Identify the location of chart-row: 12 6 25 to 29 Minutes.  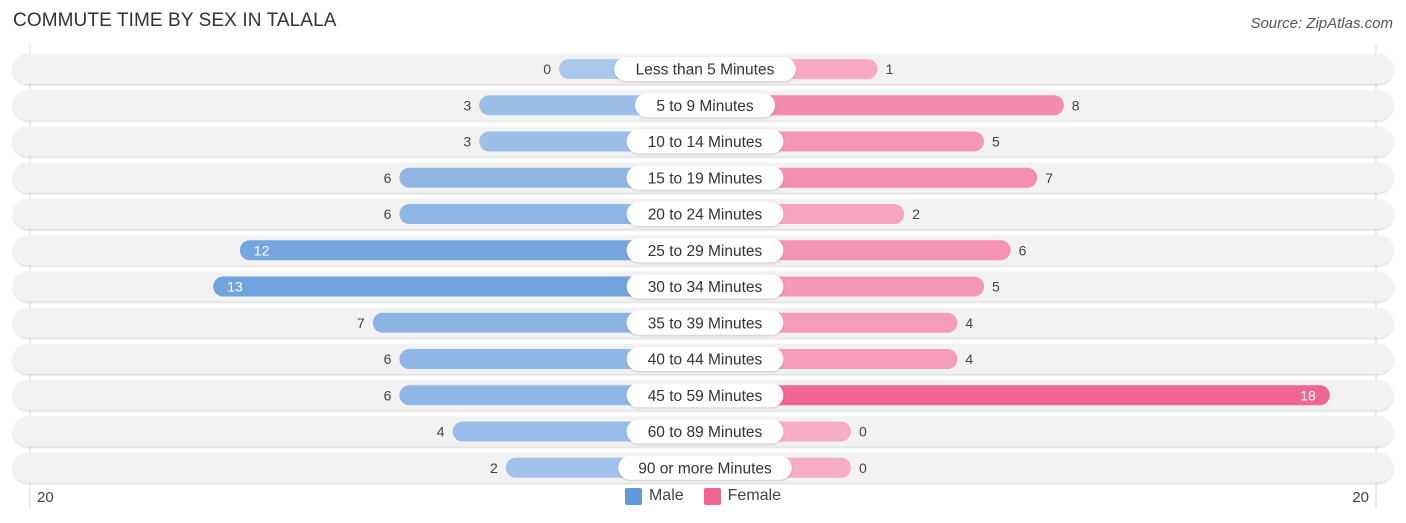
(703, 250).